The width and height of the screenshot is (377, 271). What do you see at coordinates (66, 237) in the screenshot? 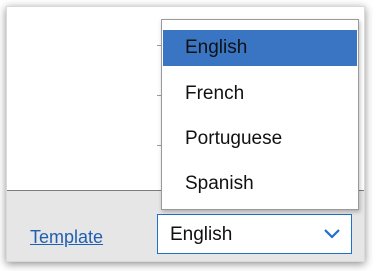
I see `template-link: Template` at bounding box center [66, 237].